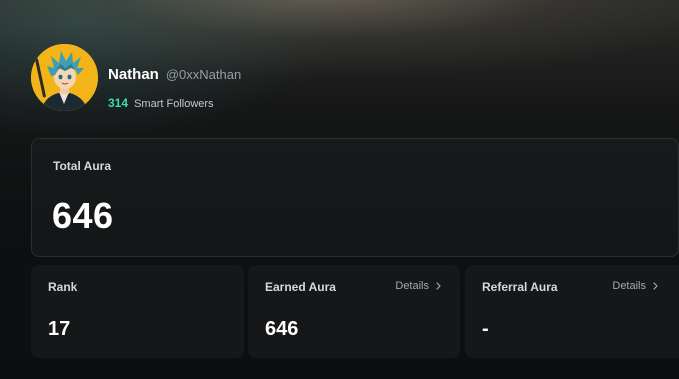 The height and width of the screenshot is (379, 679). I want to click on avatar, so click(64, 77).